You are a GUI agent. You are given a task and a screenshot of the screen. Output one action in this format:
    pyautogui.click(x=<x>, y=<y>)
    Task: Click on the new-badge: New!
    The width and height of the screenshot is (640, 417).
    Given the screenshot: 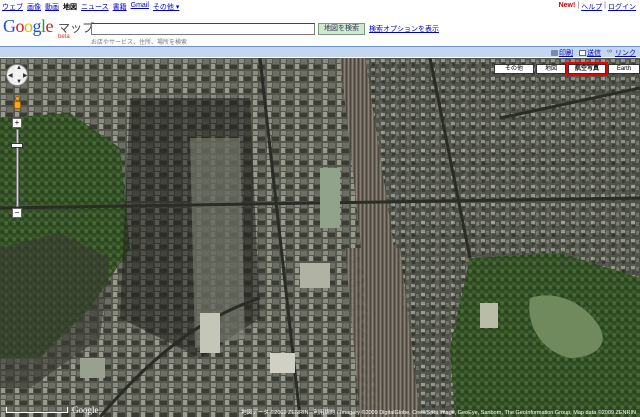 What is the action you would take?
    pyautogui.click(x=567, y=5)
    